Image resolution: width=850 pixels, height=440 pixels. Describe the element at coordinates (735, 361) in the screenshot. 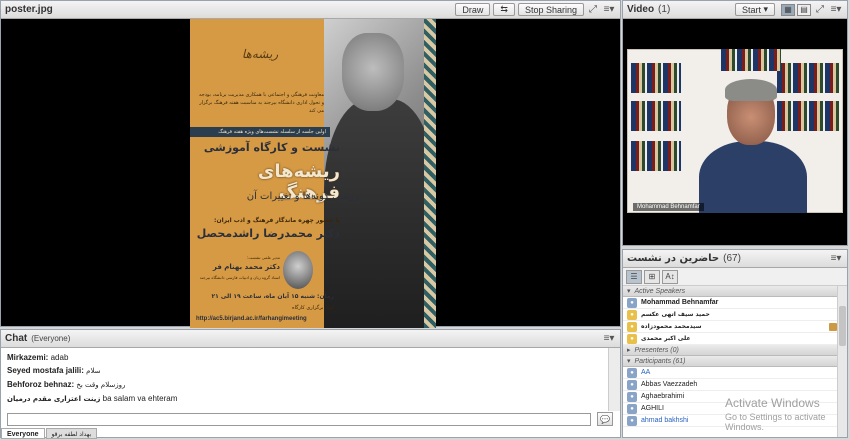

I see `participants-group: ▾ Participants (61)` at that location.